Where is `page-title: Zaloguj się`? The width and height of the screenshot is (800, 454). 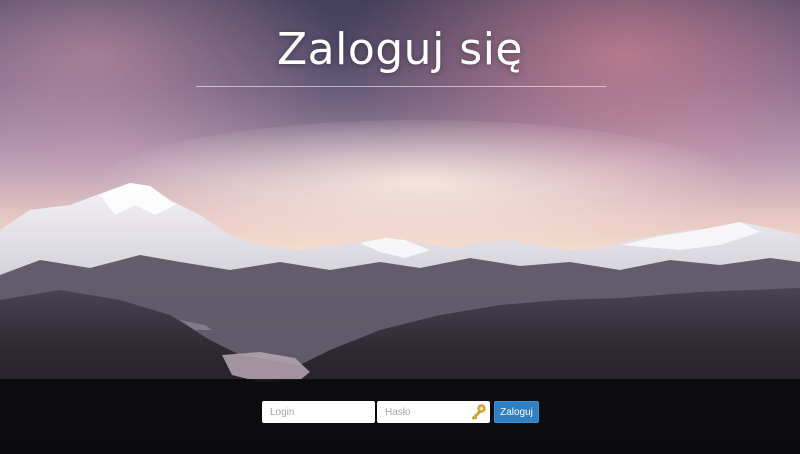 page-title: Zaloguj się is located at coordinates (400, 49).